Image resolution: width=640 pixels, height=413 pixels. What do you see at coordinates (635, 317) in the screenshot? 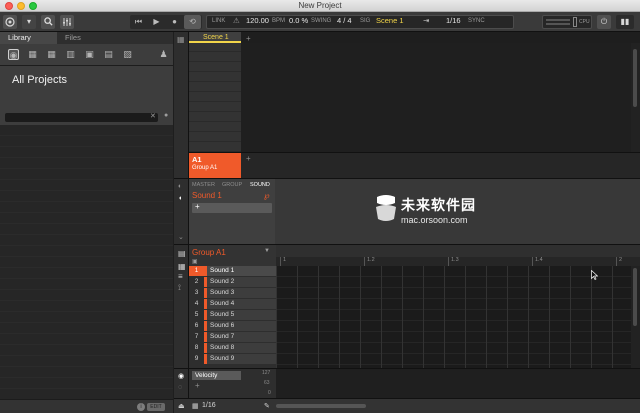
I see `pattern-scrollbar` at bounding box center [635, 317].